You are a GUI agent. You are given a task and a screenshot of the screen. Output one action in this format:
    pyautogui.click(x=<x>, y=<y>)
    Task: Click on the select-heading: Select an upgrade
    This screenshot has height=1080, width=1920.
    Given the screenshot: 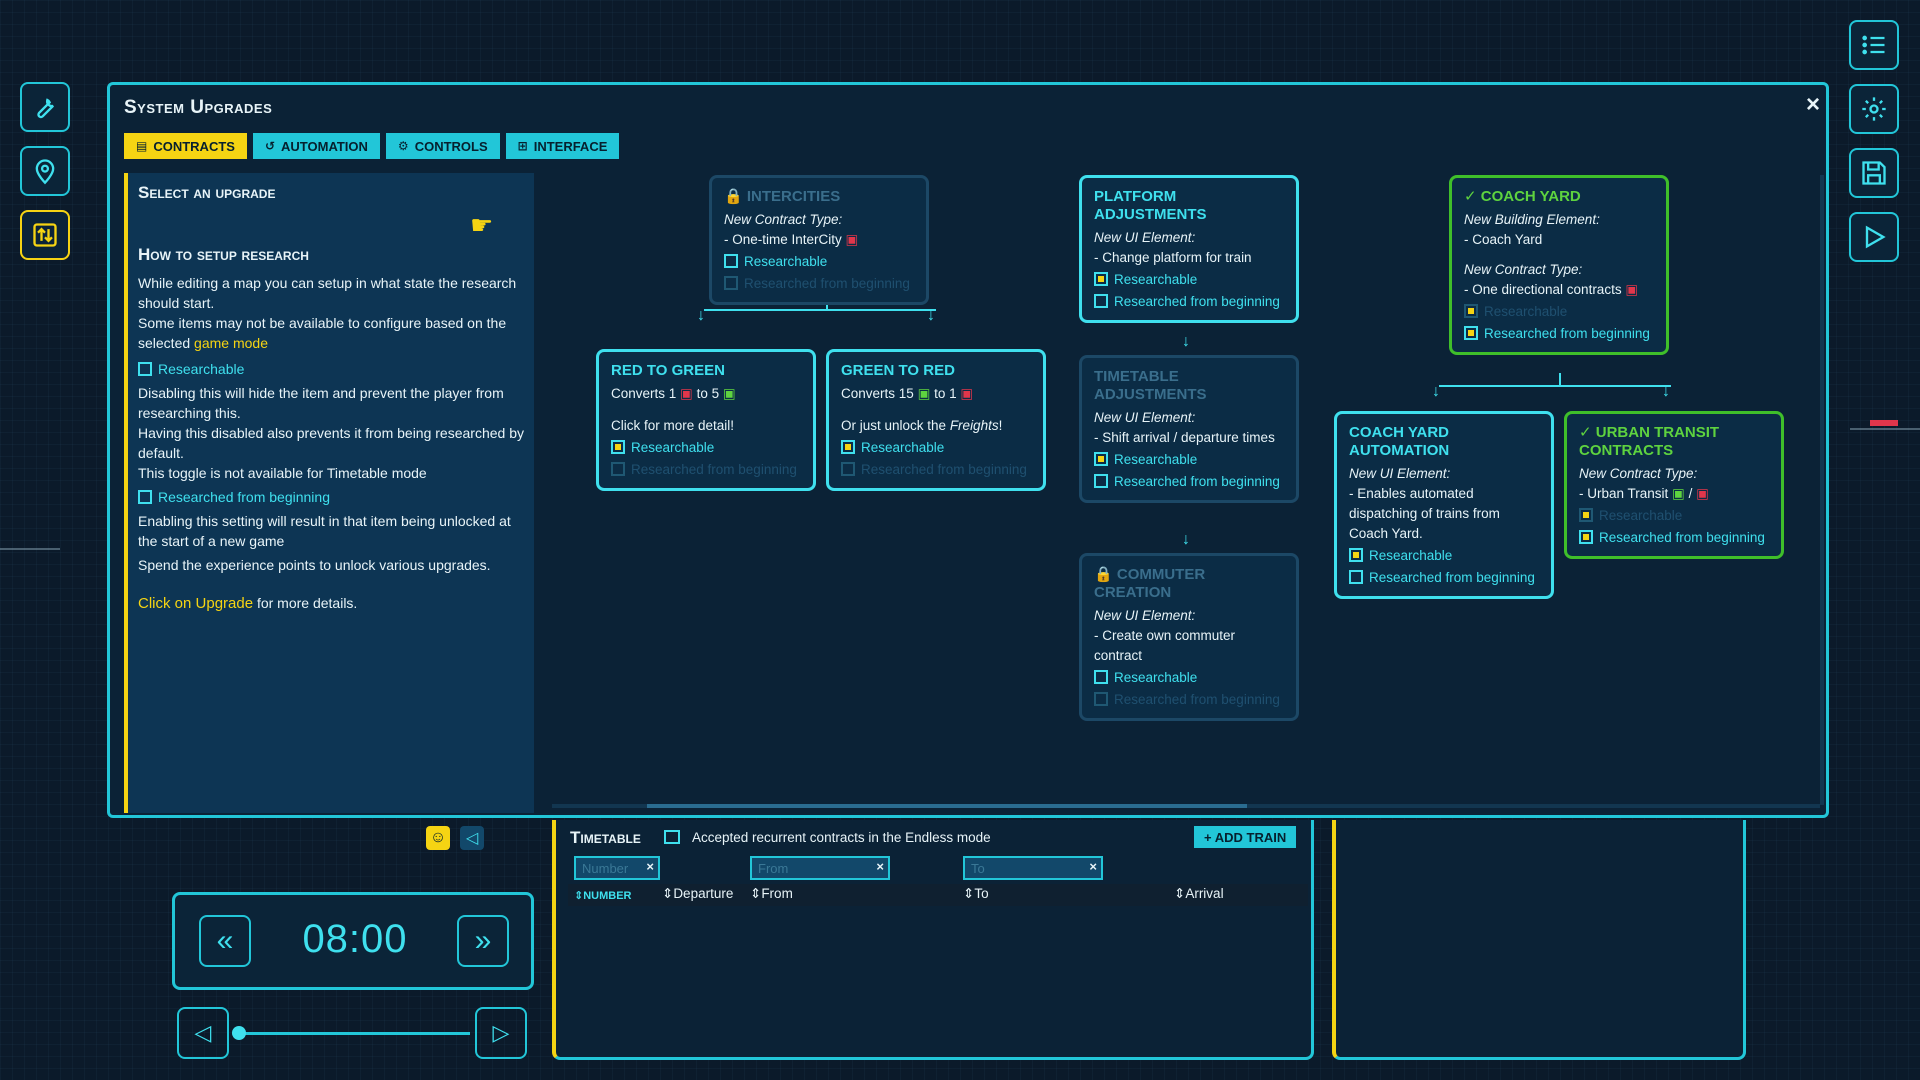 What is the action you would take?
    pyautogui.click(x=207, y=192)
    